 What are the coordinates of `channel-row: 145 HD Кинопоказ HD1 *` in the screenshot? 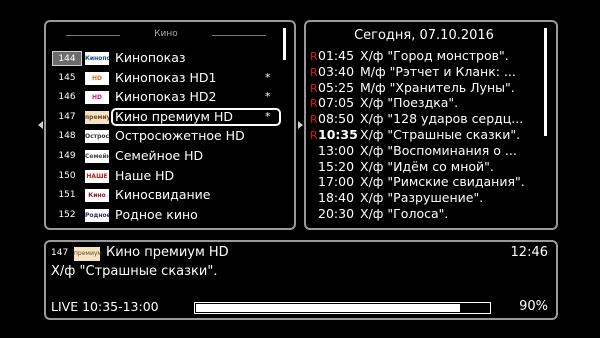 It's located at (165, 78).